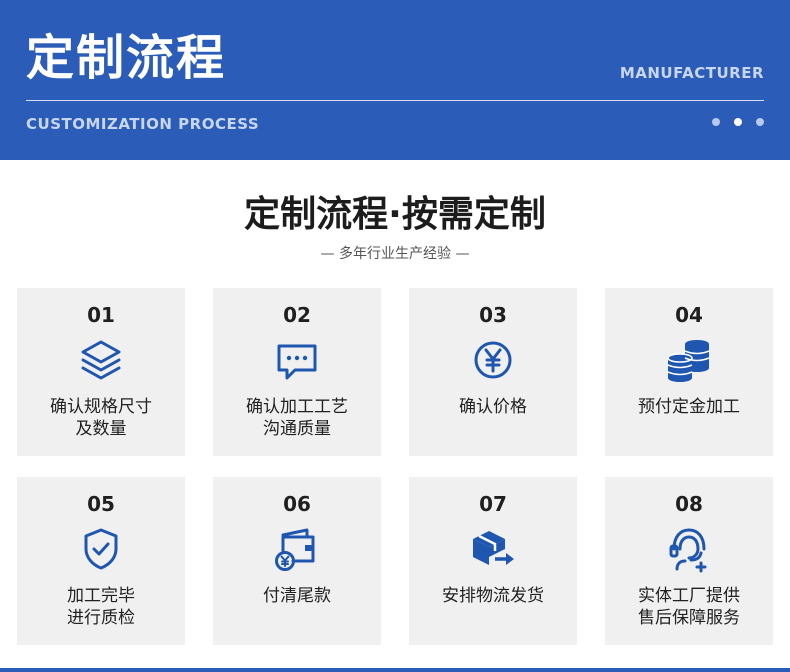 This screenshot has height=672, width=790. I want to click on step-label-line: 确认规格尺寸, so click(101, 407).